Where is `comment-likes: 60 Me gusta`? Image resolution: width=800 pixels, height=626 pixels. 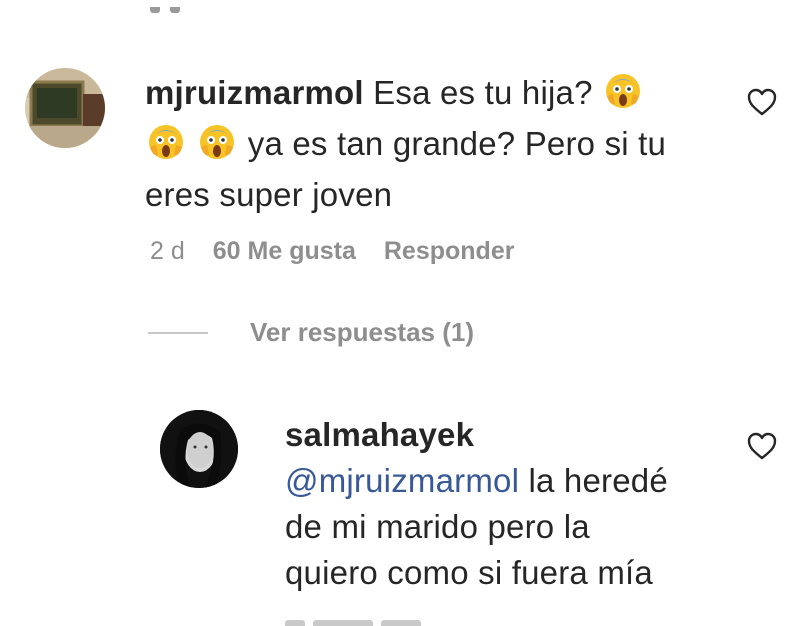 comment-likes: 60 Me gusta is located at coordinates (284, 251).